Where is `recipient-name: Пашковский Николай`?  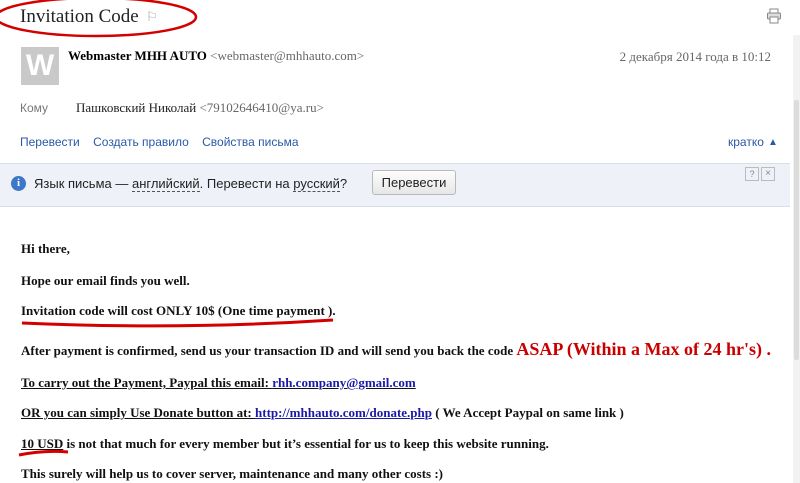
recipient-name: Пашковский Николай is located at coordinates (136, 107).